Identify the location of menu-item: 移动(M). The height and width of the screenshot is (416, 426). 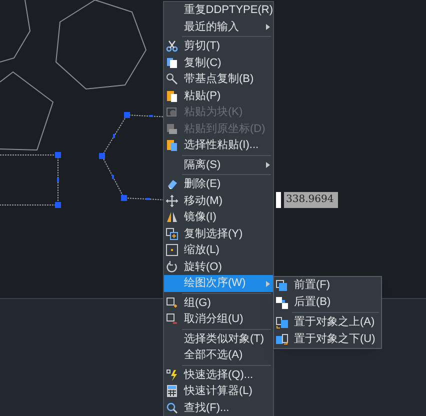
(218, 200).